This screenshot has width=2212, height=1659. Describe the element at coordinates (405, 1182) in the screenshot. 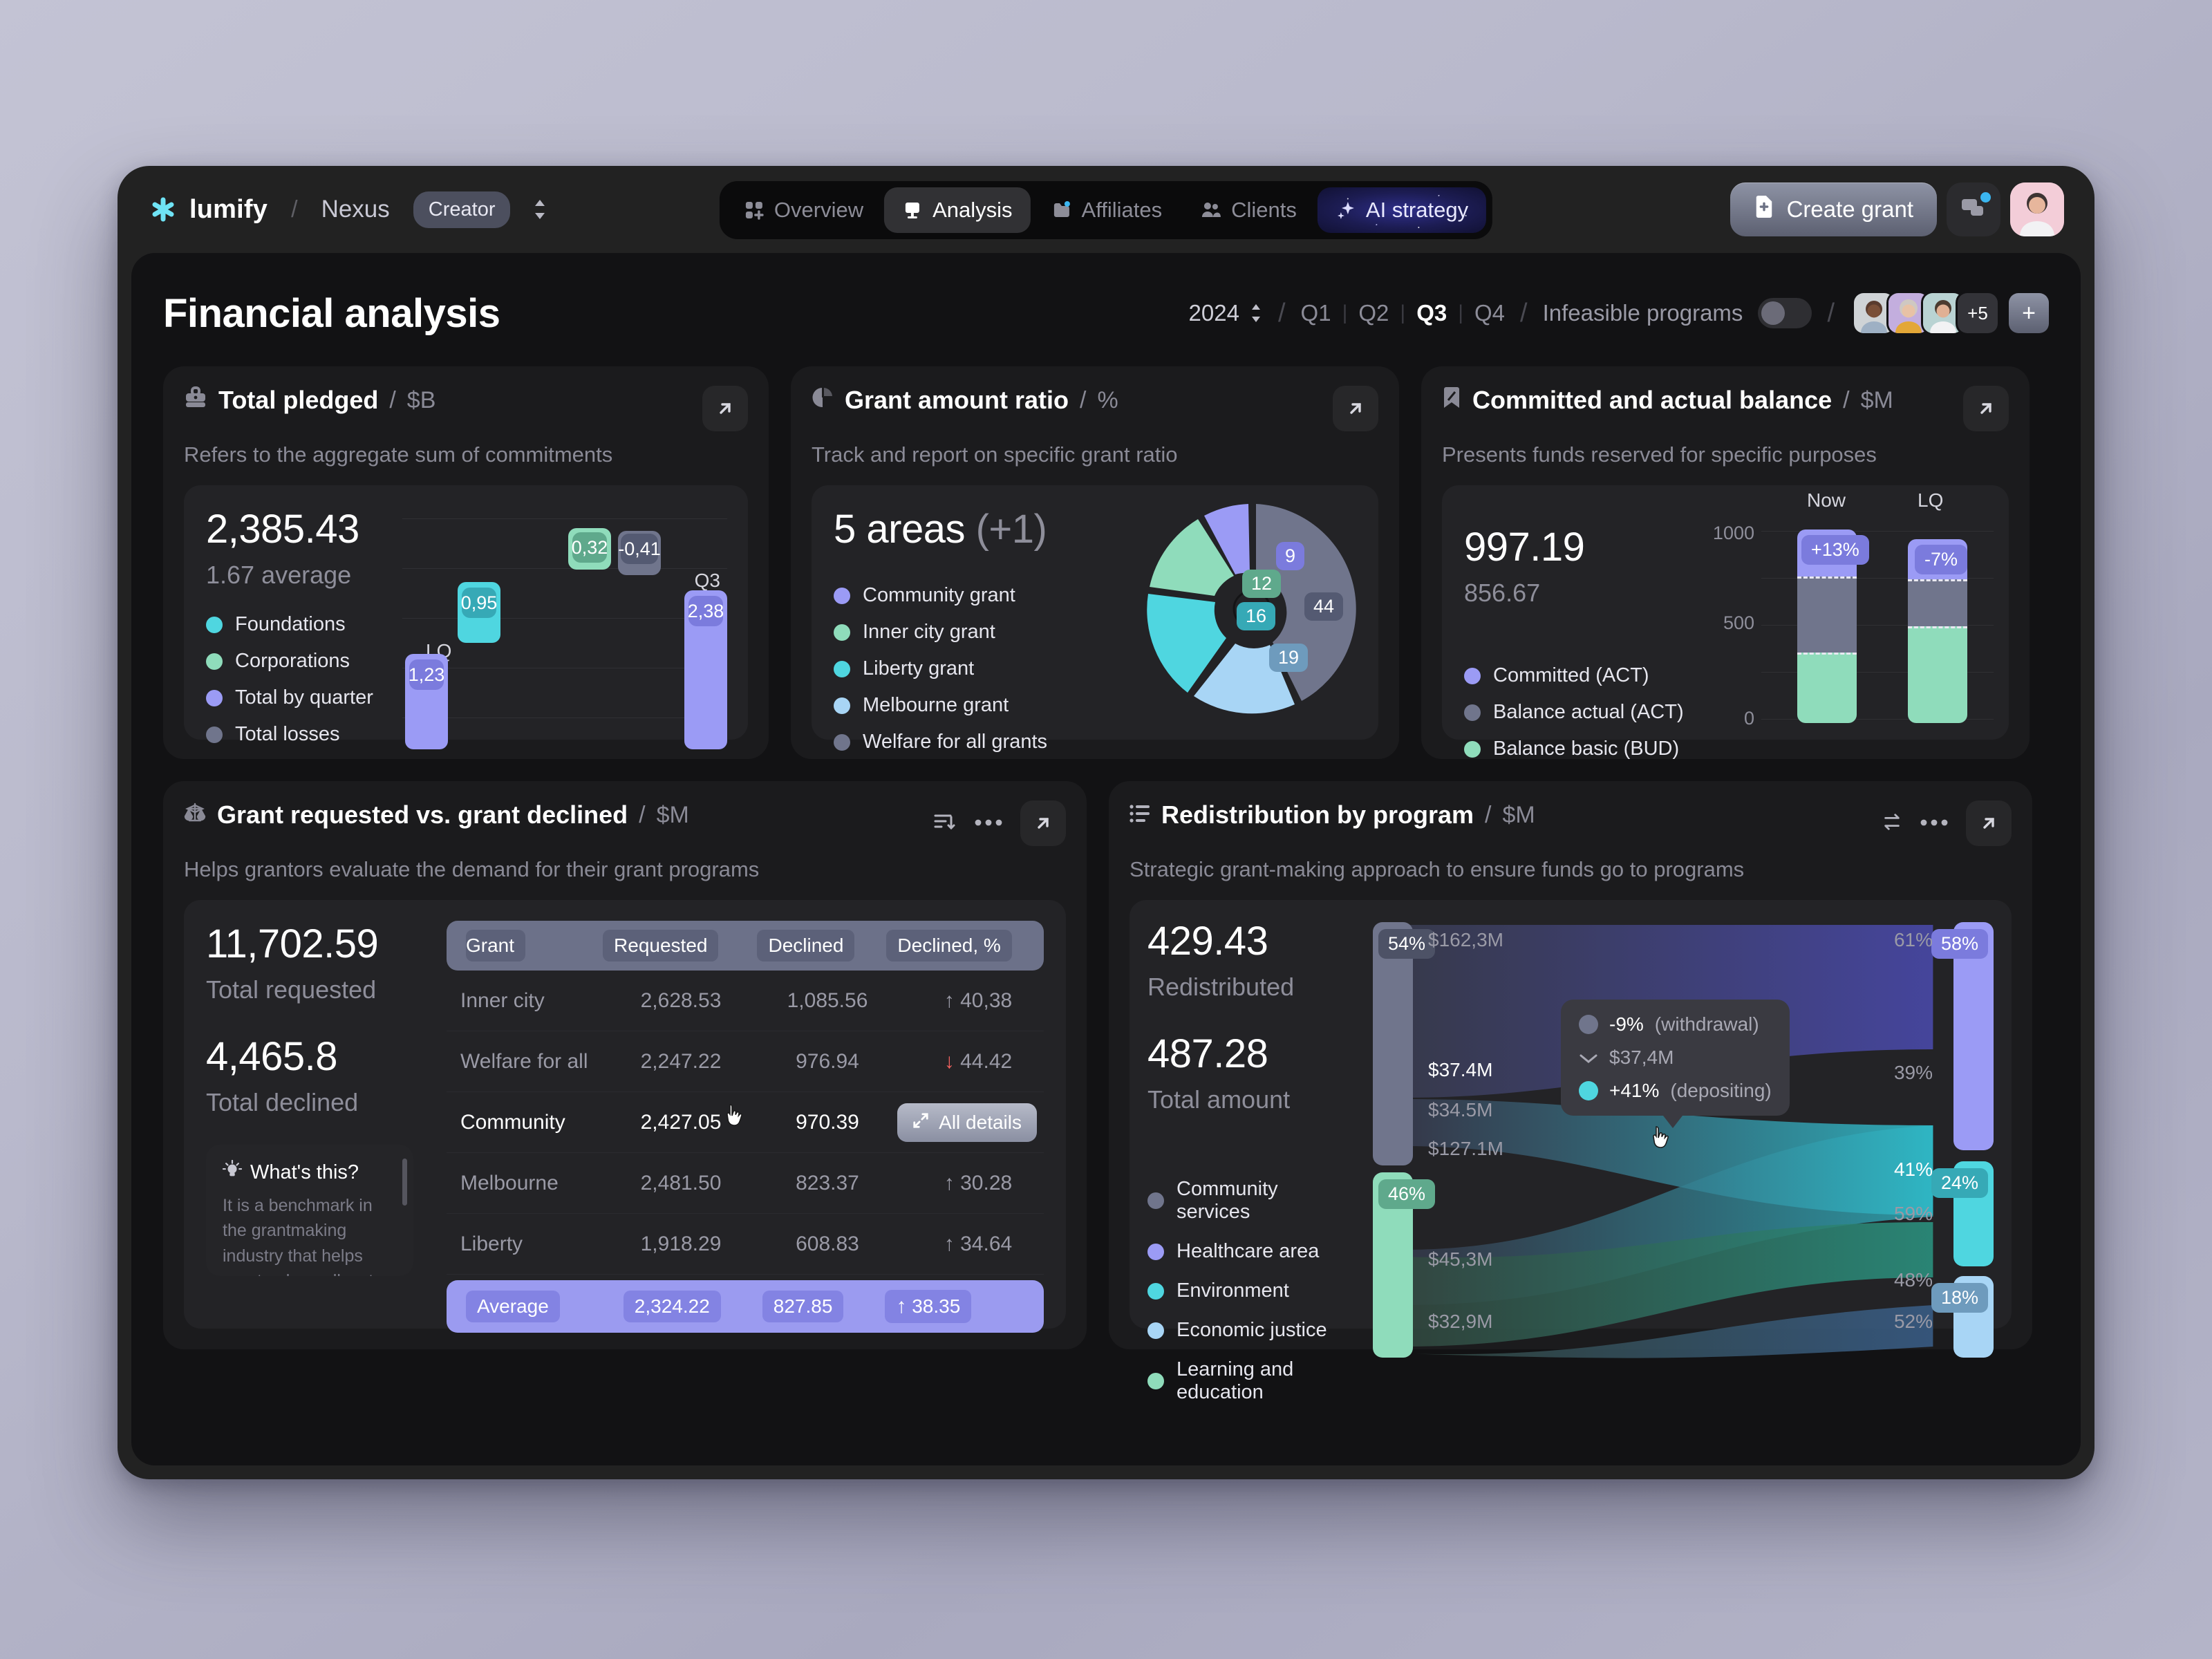

I see `whats-this-scrollbar` at that location.